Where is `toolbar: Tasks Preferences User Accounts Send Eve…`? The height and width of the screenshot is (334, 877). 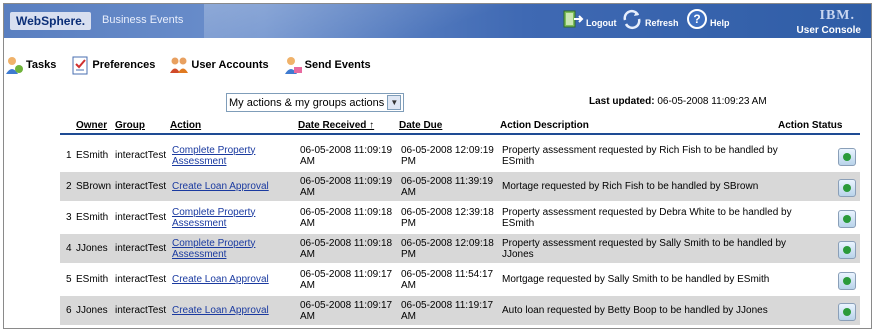 toolbar: Tasks Preferences User Accounts Send Eve… is located at coordinates (194, 65).